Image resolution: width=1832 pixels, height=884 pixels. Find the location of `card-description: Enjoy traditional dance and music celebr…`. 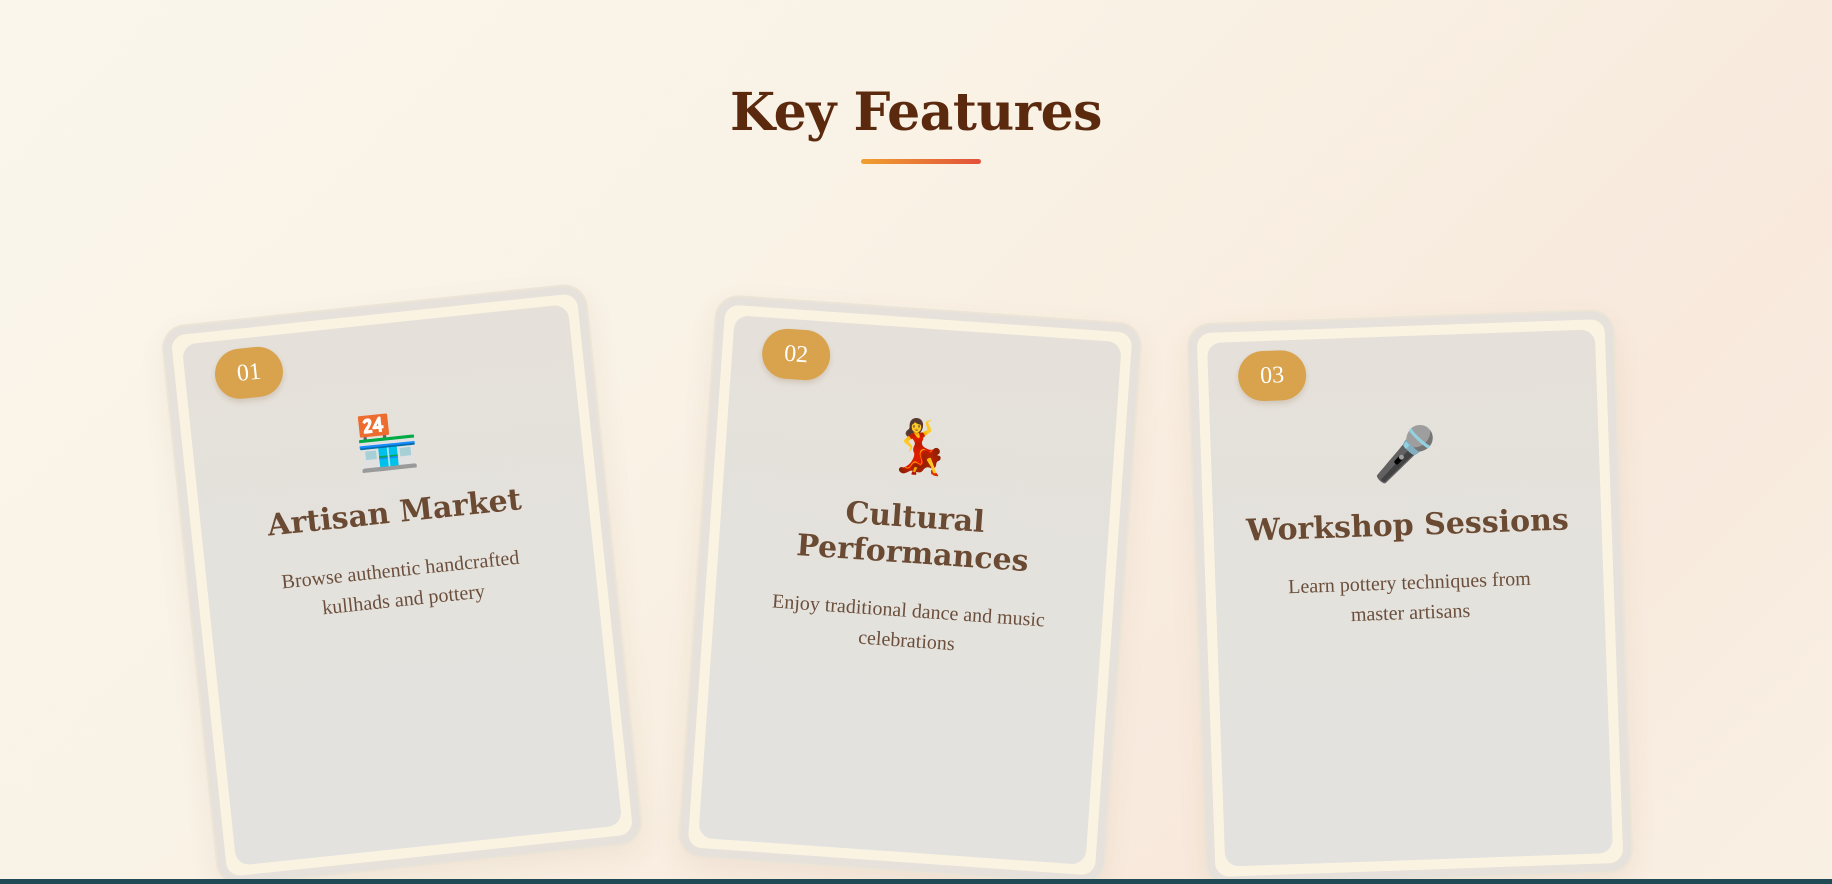

card-description: Enjoy traditional dance and music celebr… is located at coordinates (908, 623).